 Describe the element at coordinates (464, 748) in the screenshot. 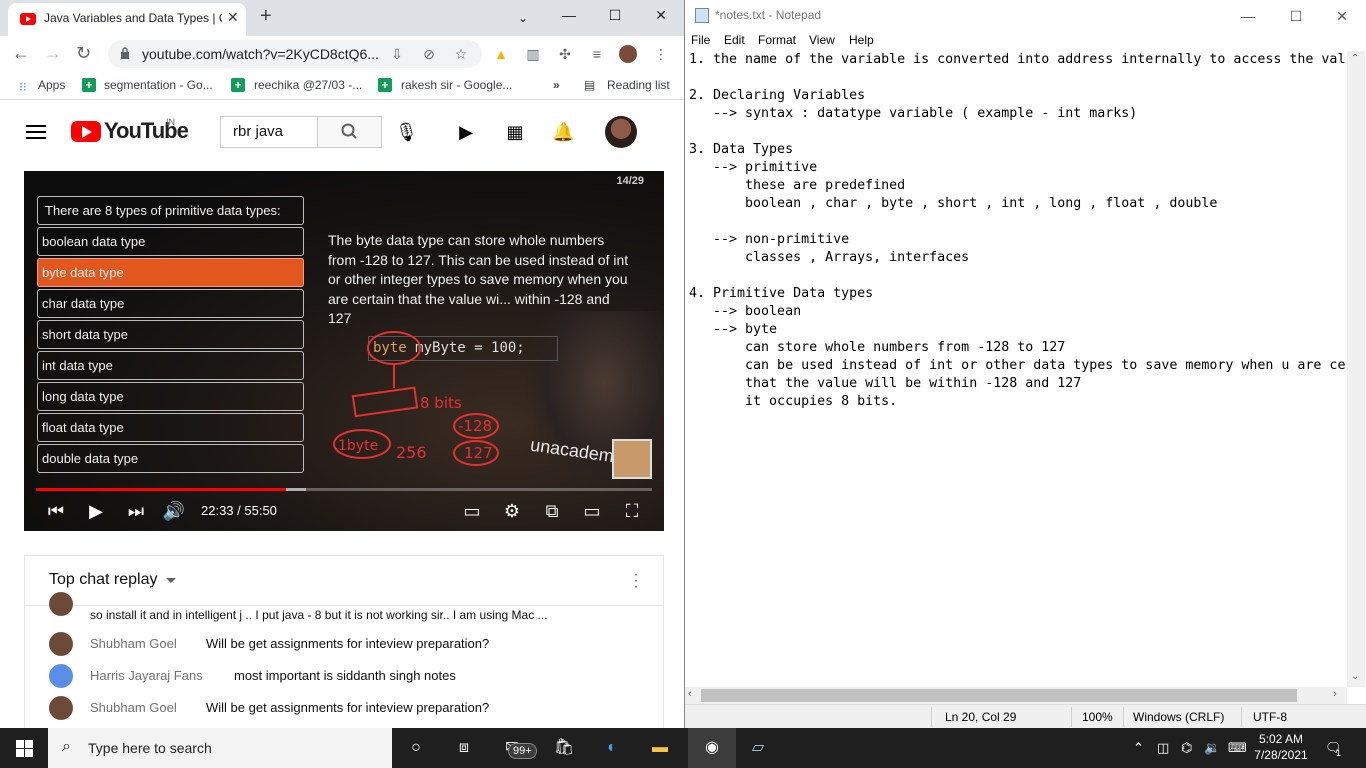

I see `task-view-icon: ⧈` at that location.